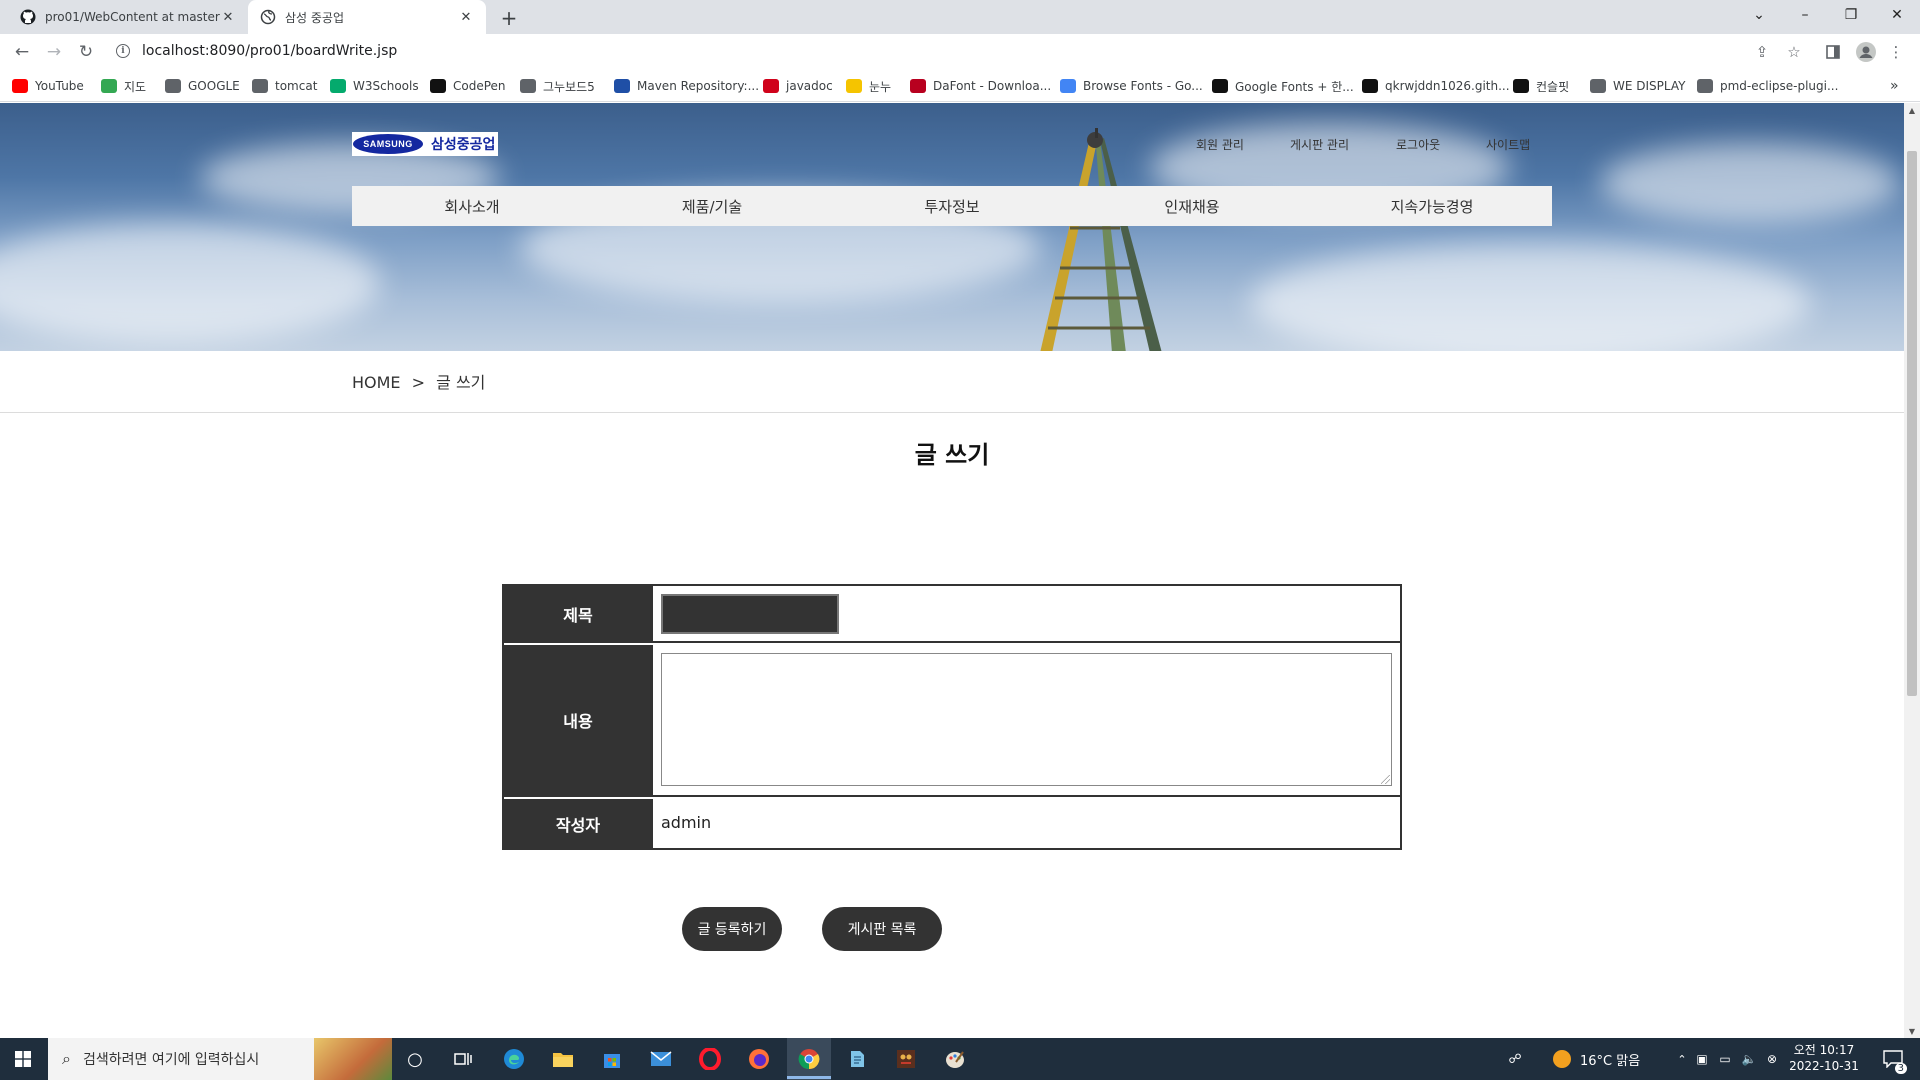  I want to click on nav-careers: 인재채용, so click(1192, 206).